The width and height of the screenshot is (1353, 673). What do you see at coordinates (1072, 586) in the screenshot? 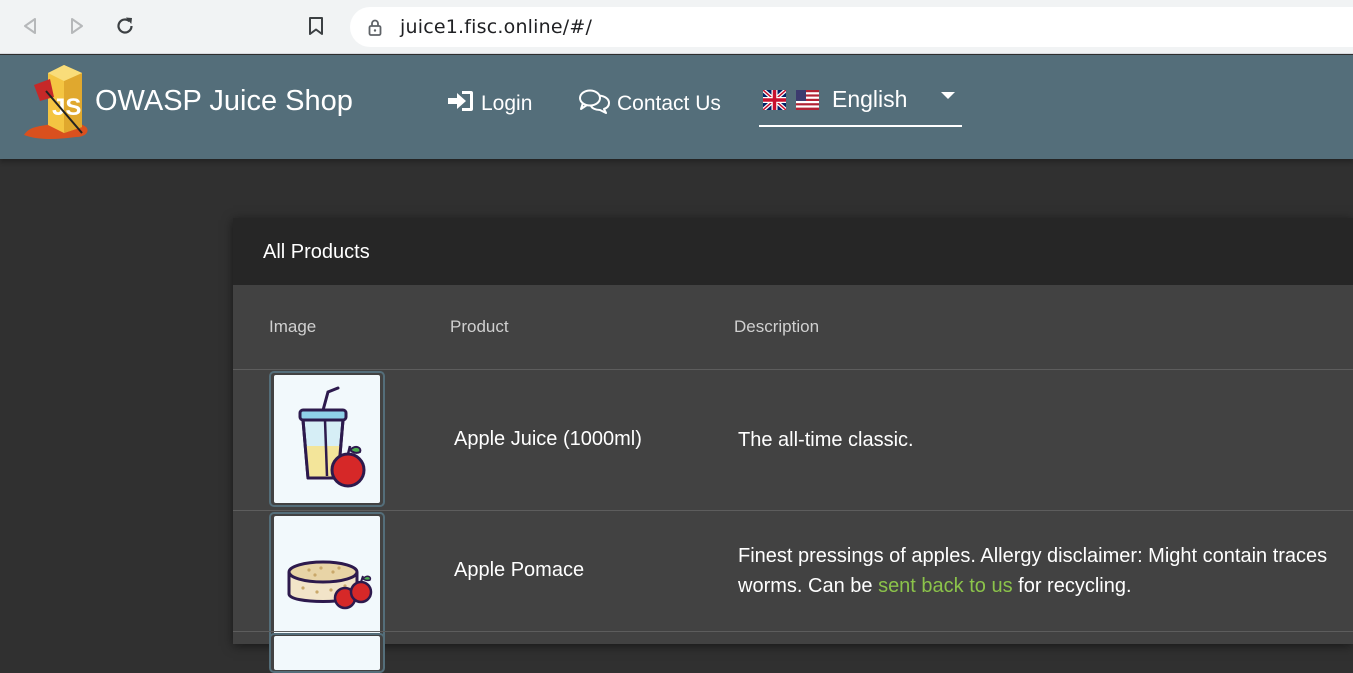
I see `description-text: for recycling.` at bounding box center [1072, 586].